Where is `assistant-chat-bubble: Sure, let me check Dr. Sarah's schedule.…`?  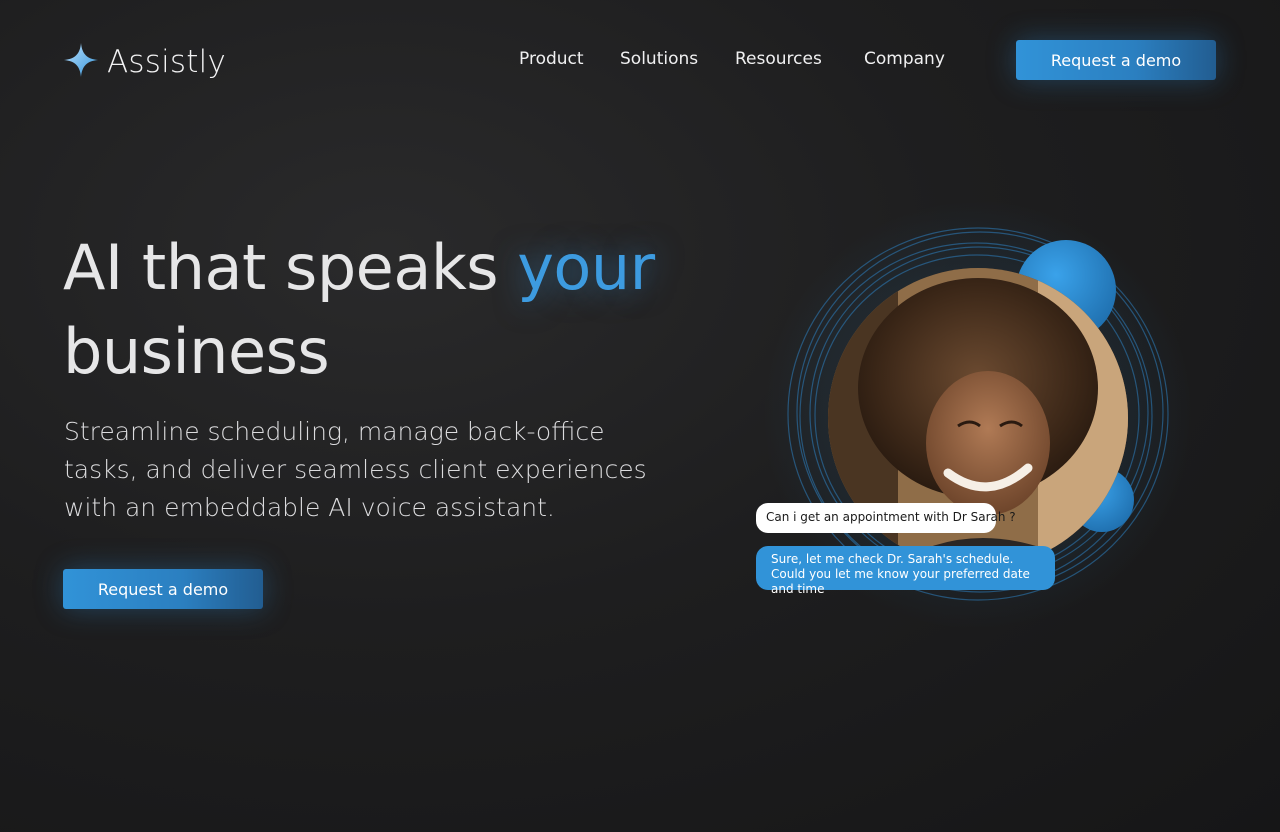 assistant-chat-bubble: Sure, let me check Dr. Sarah's schedule.… is located at coordinates (905, 571).